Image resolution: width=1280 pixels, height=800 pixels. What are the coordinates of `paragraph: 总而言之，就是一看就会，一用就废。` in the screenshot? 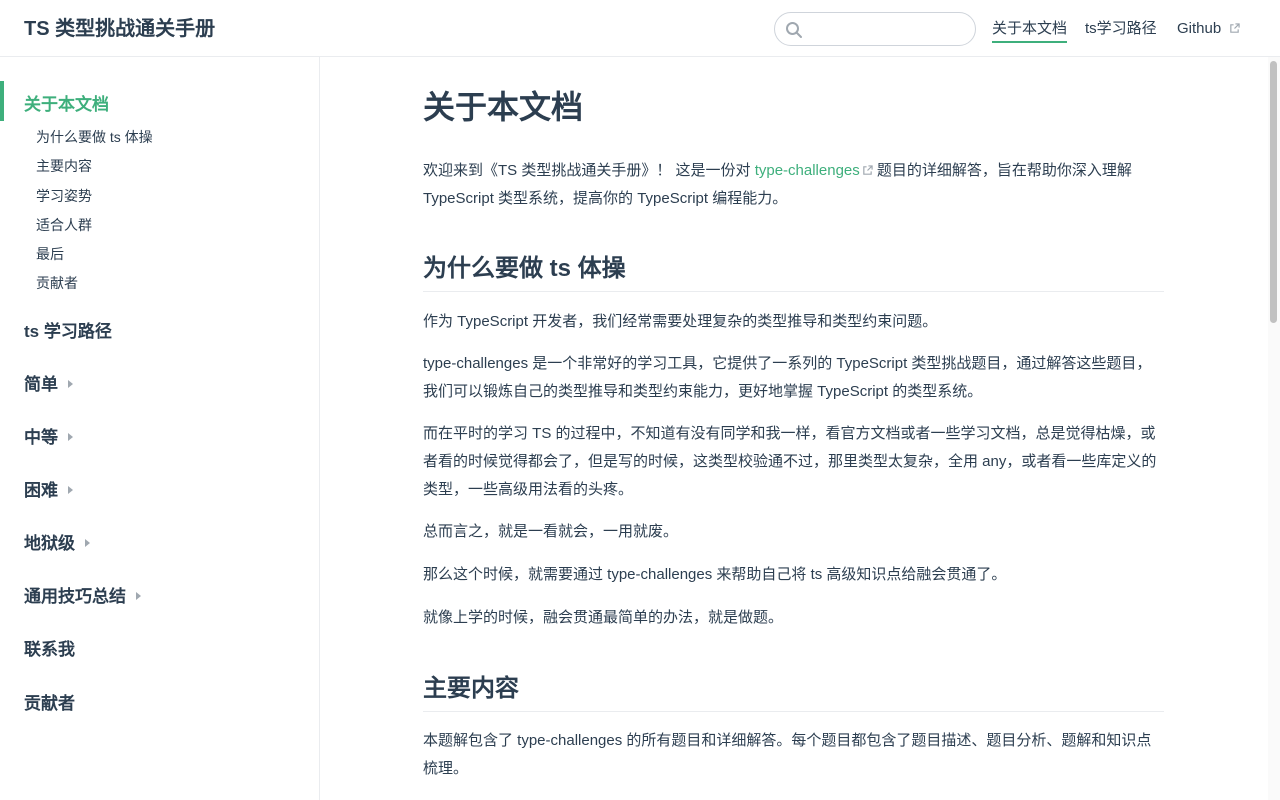 It's located at (551, 531).